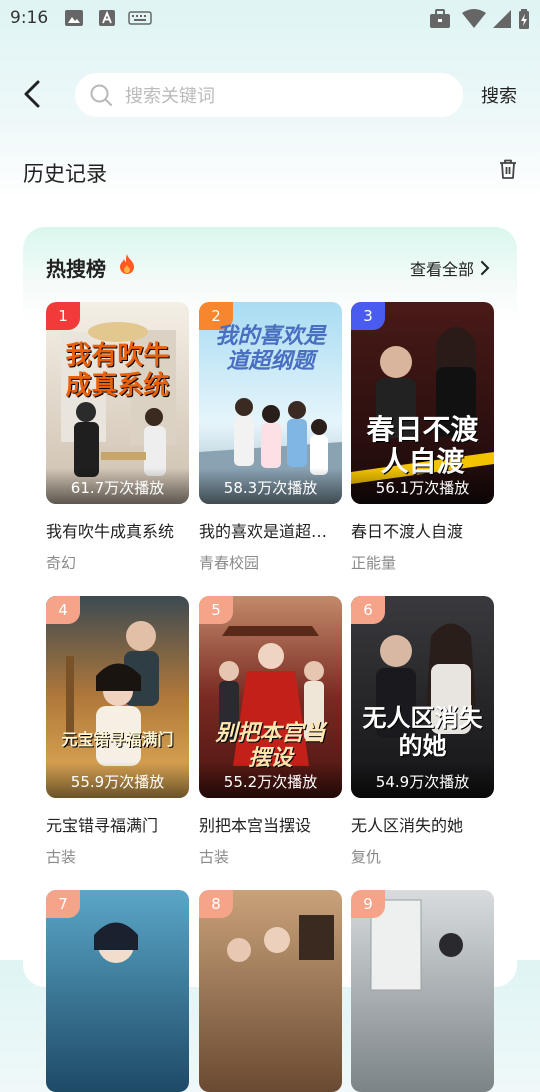 The width and height of the screenshot is (540, 1092). I want to click on briefcase-icon, so click(440, 21).